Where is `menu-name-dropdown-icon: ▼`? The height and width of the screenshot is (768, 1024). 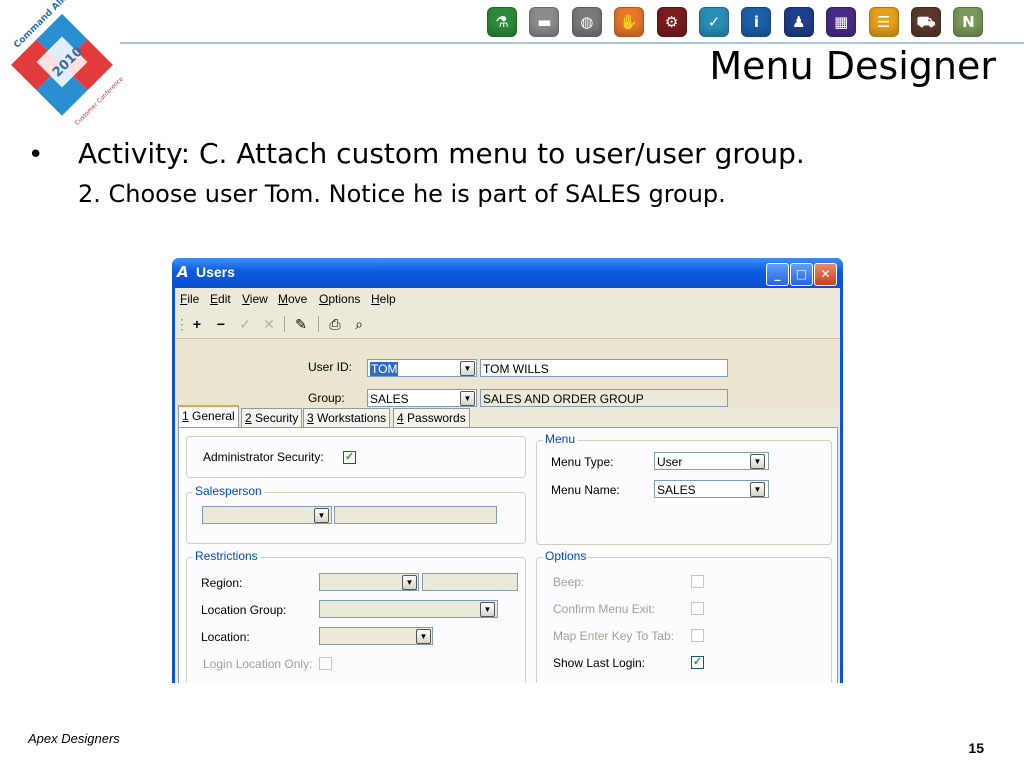 menu-name-dropdown-icon: ▼ is located at coordinates (757, 489).